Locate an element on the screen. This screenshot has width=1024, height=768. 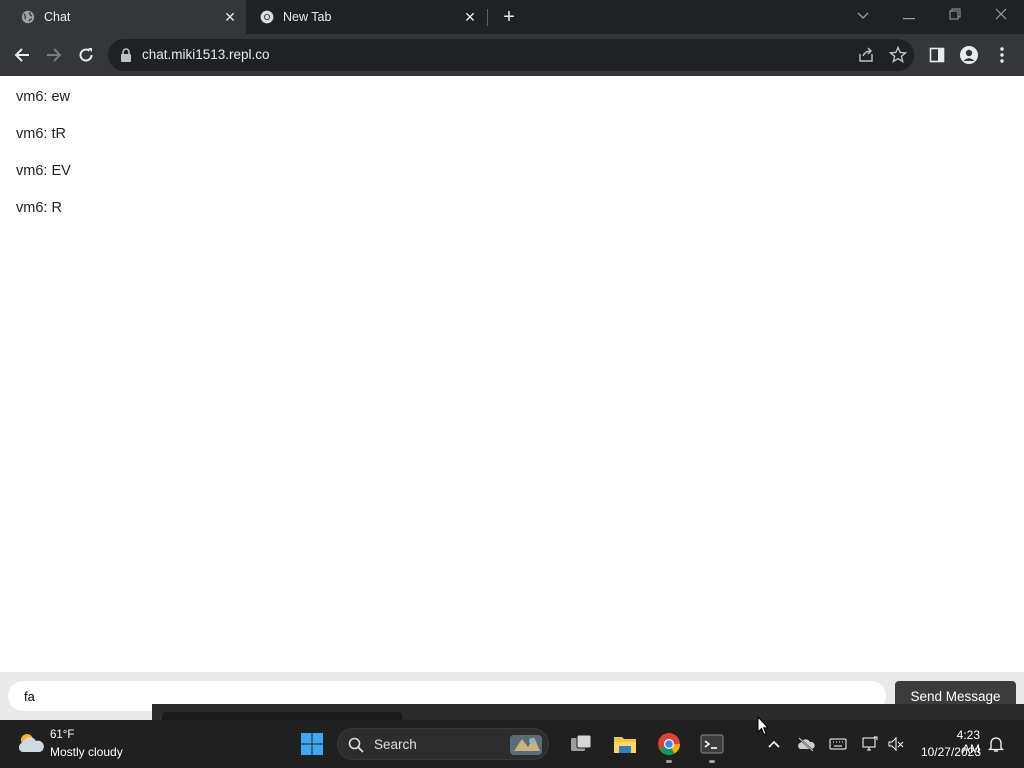
globe-icon is located at coordinates (28, 17).